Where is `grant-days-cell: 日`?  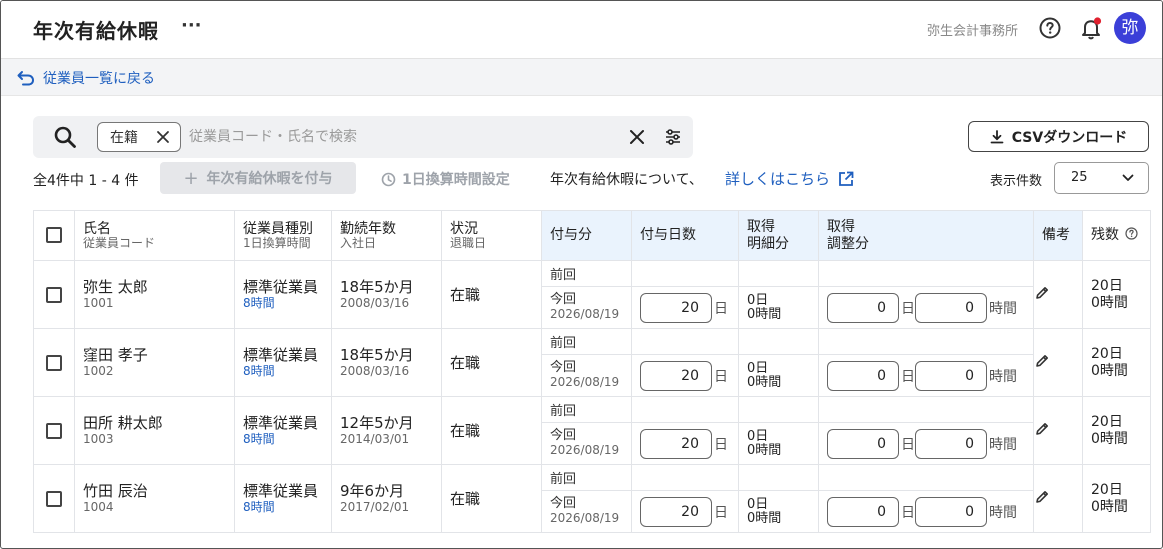 grant-days-cell: 日 is located at coordinates (685, 307).